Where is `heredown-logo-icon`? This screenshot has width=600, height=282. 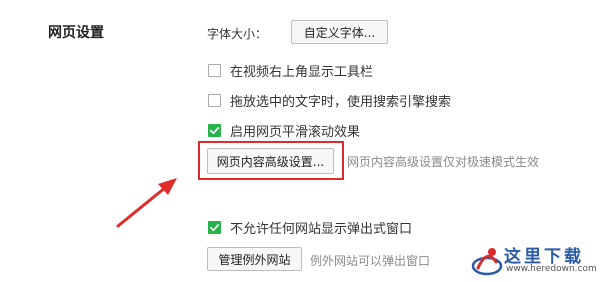
heredown-logo-icon is located at coordinates (487, 262).